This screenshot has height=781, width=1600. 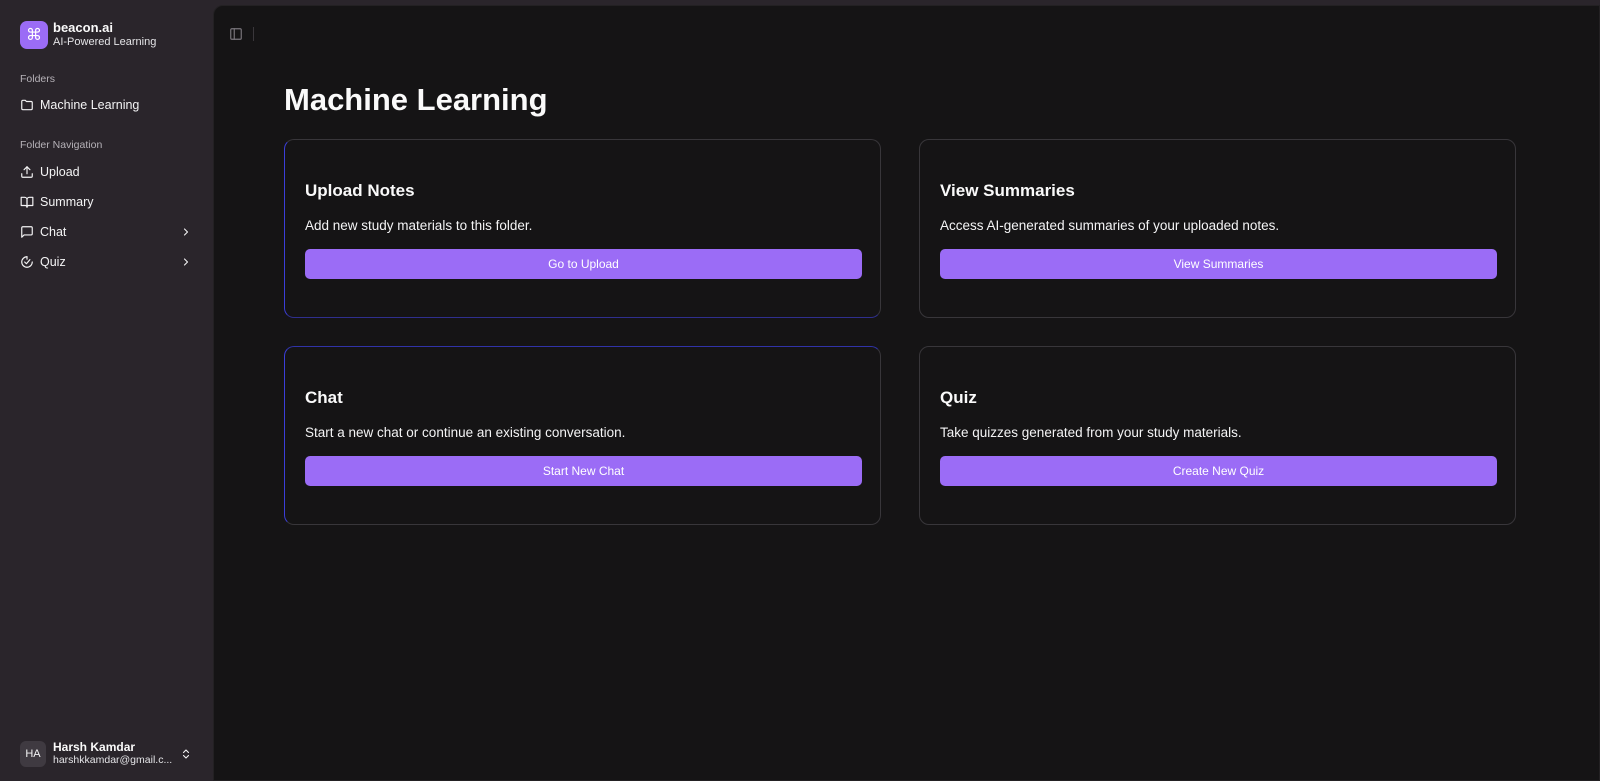 I want to click on brand: ⌘ beacon.ai AI-Powered Learning, so click(x=88, y=34).